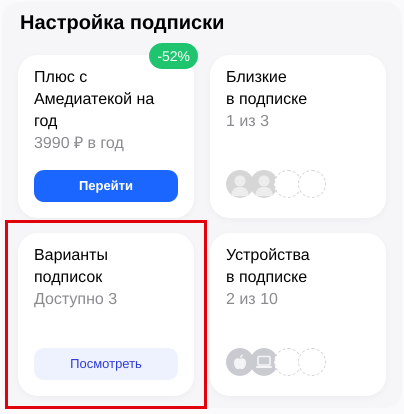  Describe the element at coordinates (240, 362) in the screenshot. I see `apple-icon` at that location.